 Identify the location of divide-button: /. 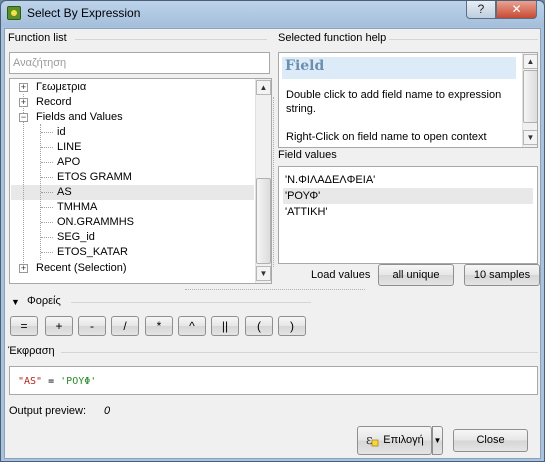
(125, 326).